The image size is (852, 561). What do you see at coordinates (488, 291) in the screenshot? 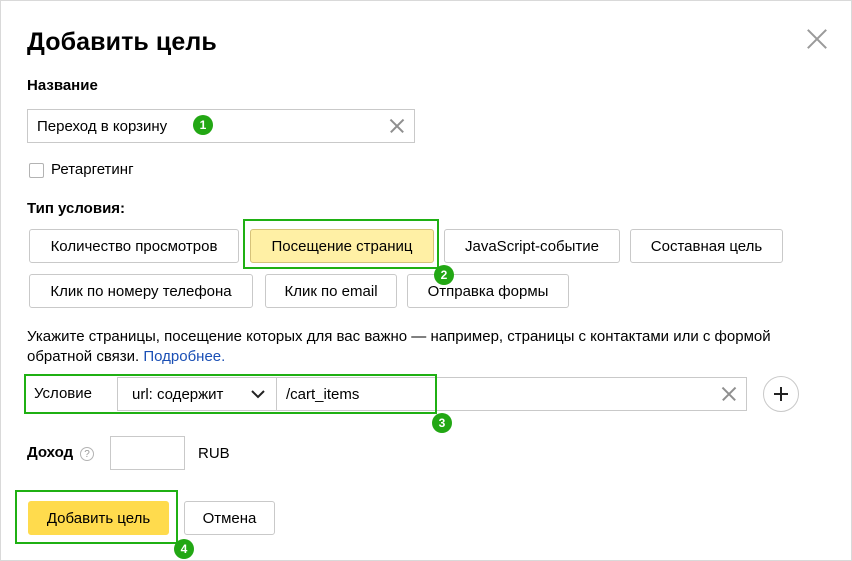
I see `type-option-form-submit: Отправка формы` at bounding box center [488, 291].